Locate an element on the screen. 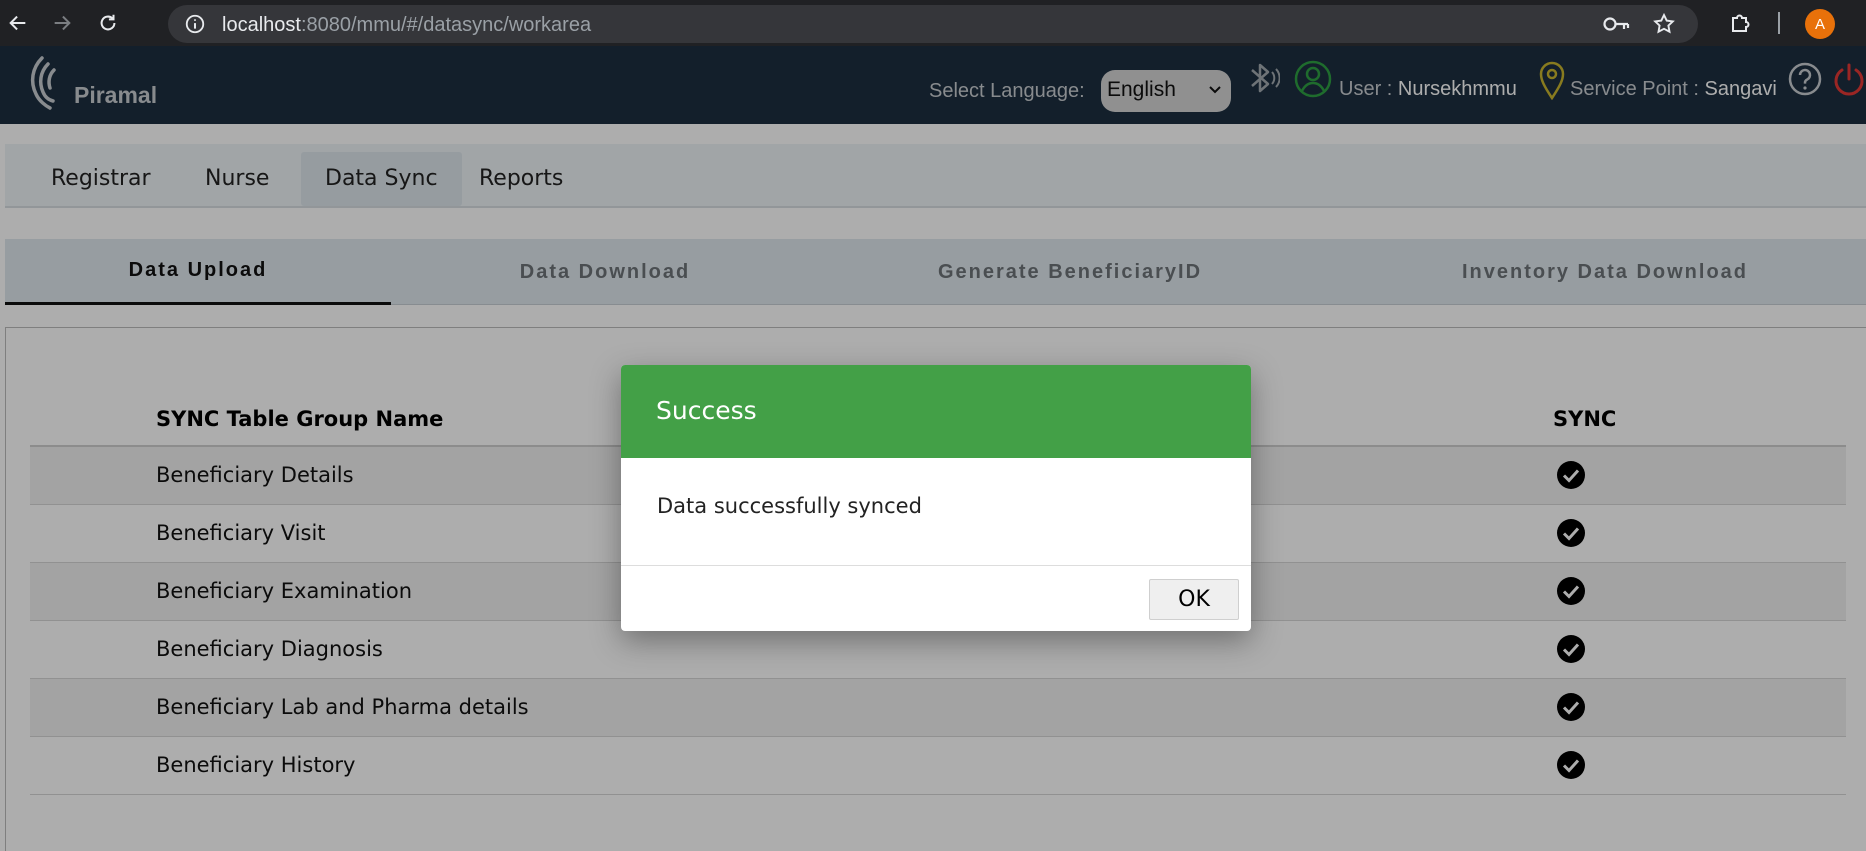 This screenshot has width=1866, height=851. dialog-body: Data successfully synced is located at coordinates (936, 512).